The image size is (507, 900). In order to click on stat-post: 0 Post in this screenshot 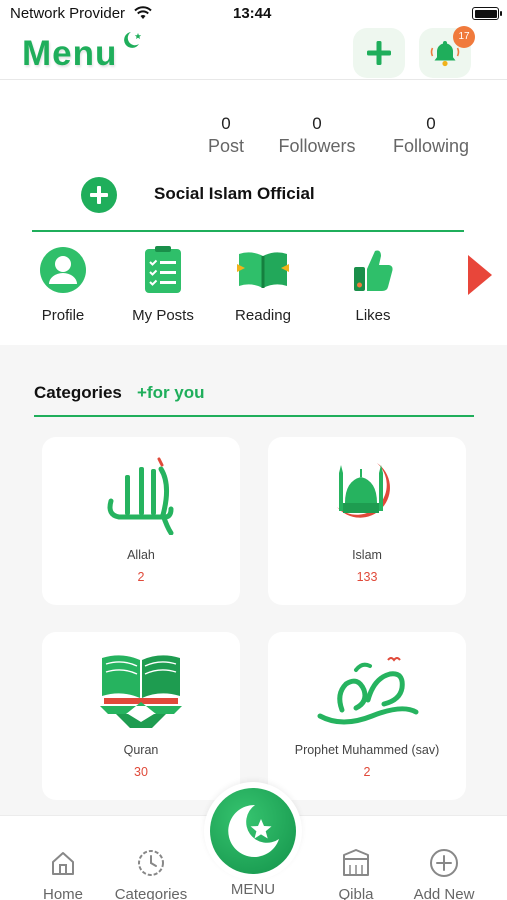, I will do `click(226, 135)`.